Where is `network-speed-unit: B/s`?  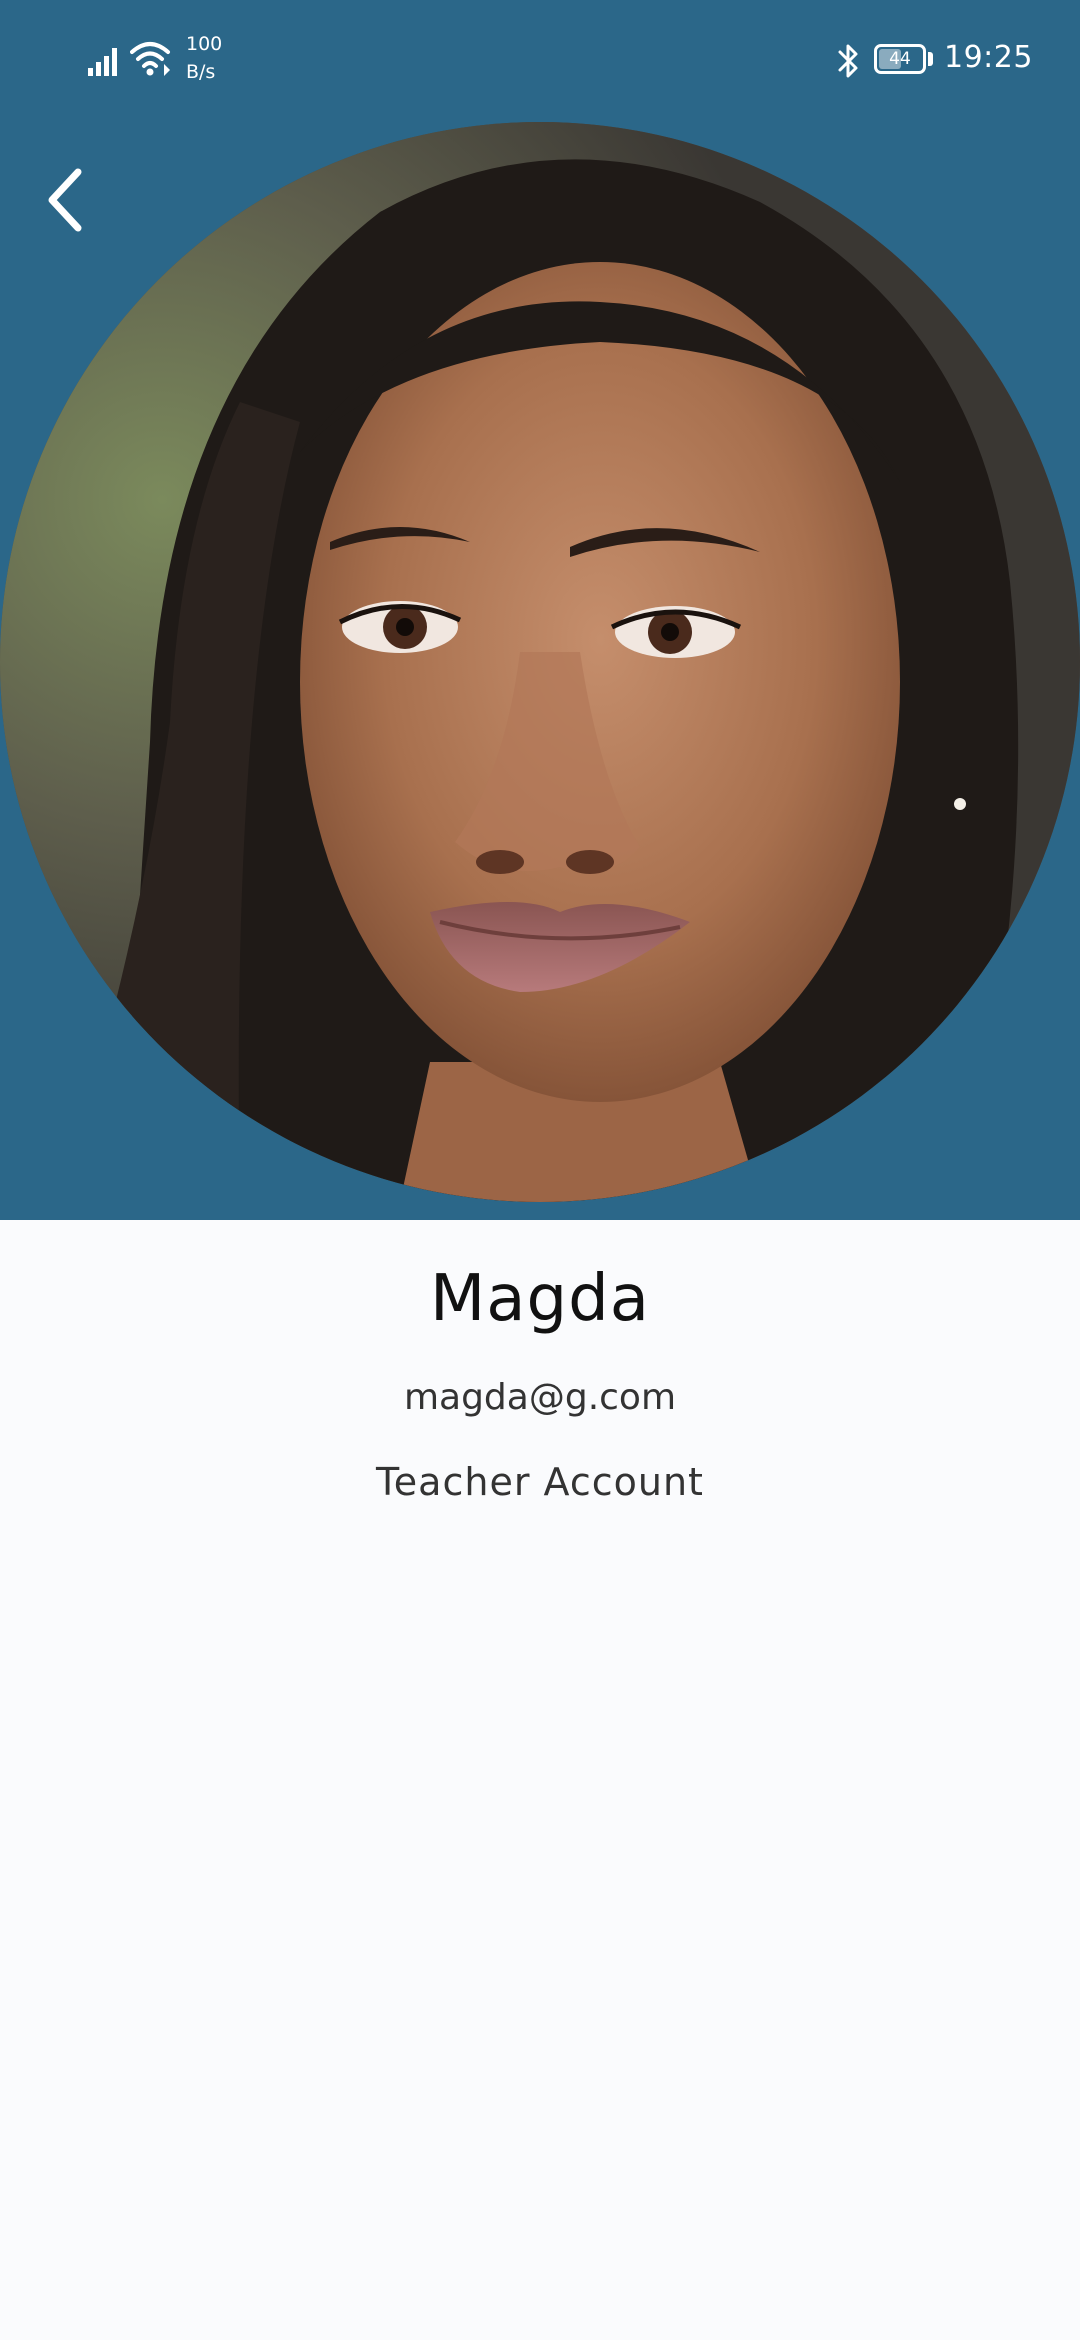 network-speed-unit: B/s is located at coordinates (201, 72).